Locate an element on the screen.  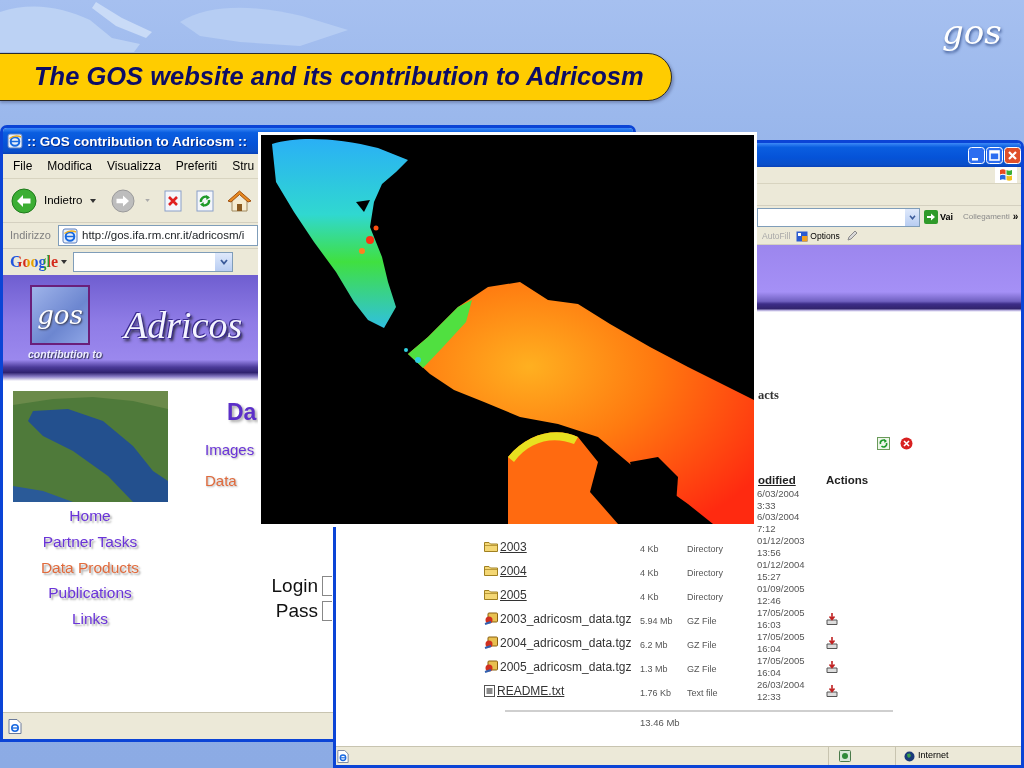
menu-item: Visualizza is located at coordinates (134, 166).